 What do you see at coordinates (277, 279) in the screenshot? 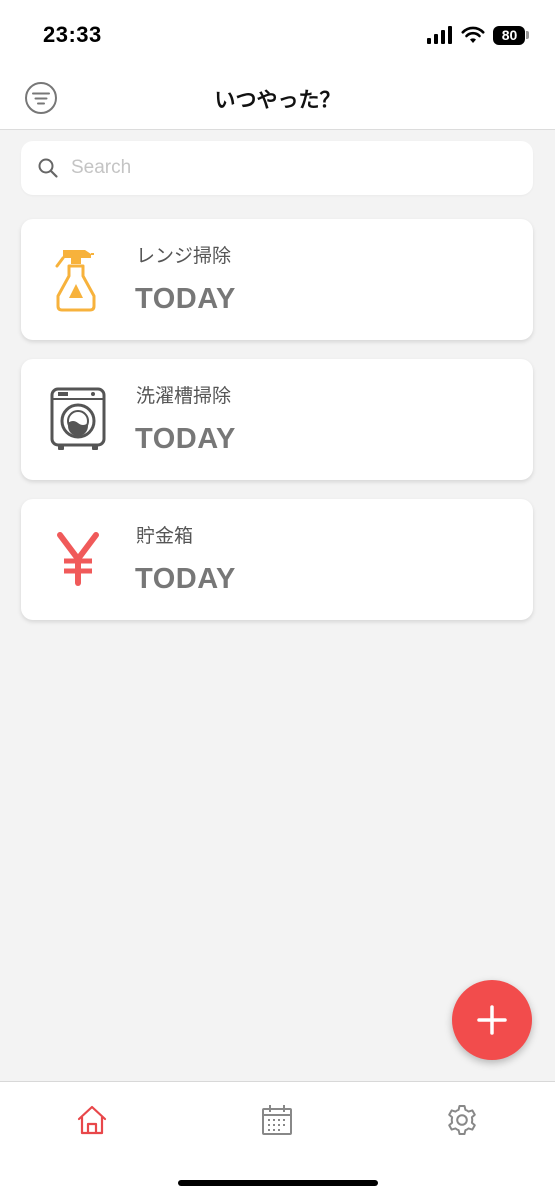
I see `task-card: レンジ掃除 TODAY` at bounding box center [277, 279].